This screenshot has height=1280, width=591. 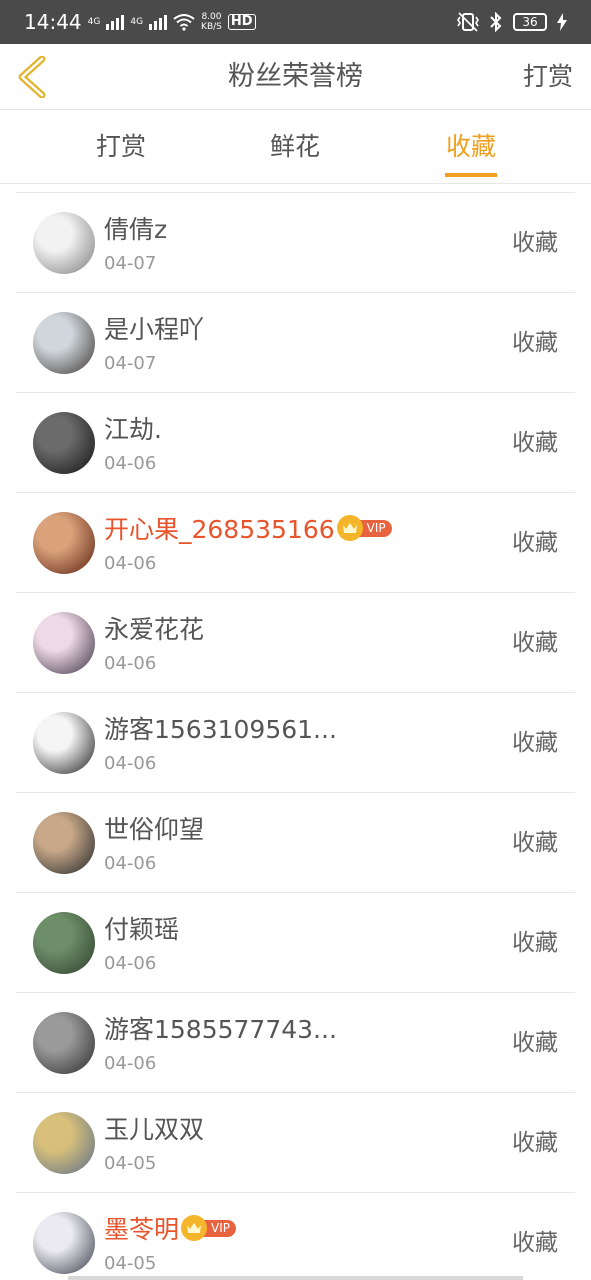 What do you see at coordinates (295, 22) in the screenshot?
I see `status-bar: 14:44 4G 4G 8.00 KB/S HD 36` at bounding box center [295, 22].